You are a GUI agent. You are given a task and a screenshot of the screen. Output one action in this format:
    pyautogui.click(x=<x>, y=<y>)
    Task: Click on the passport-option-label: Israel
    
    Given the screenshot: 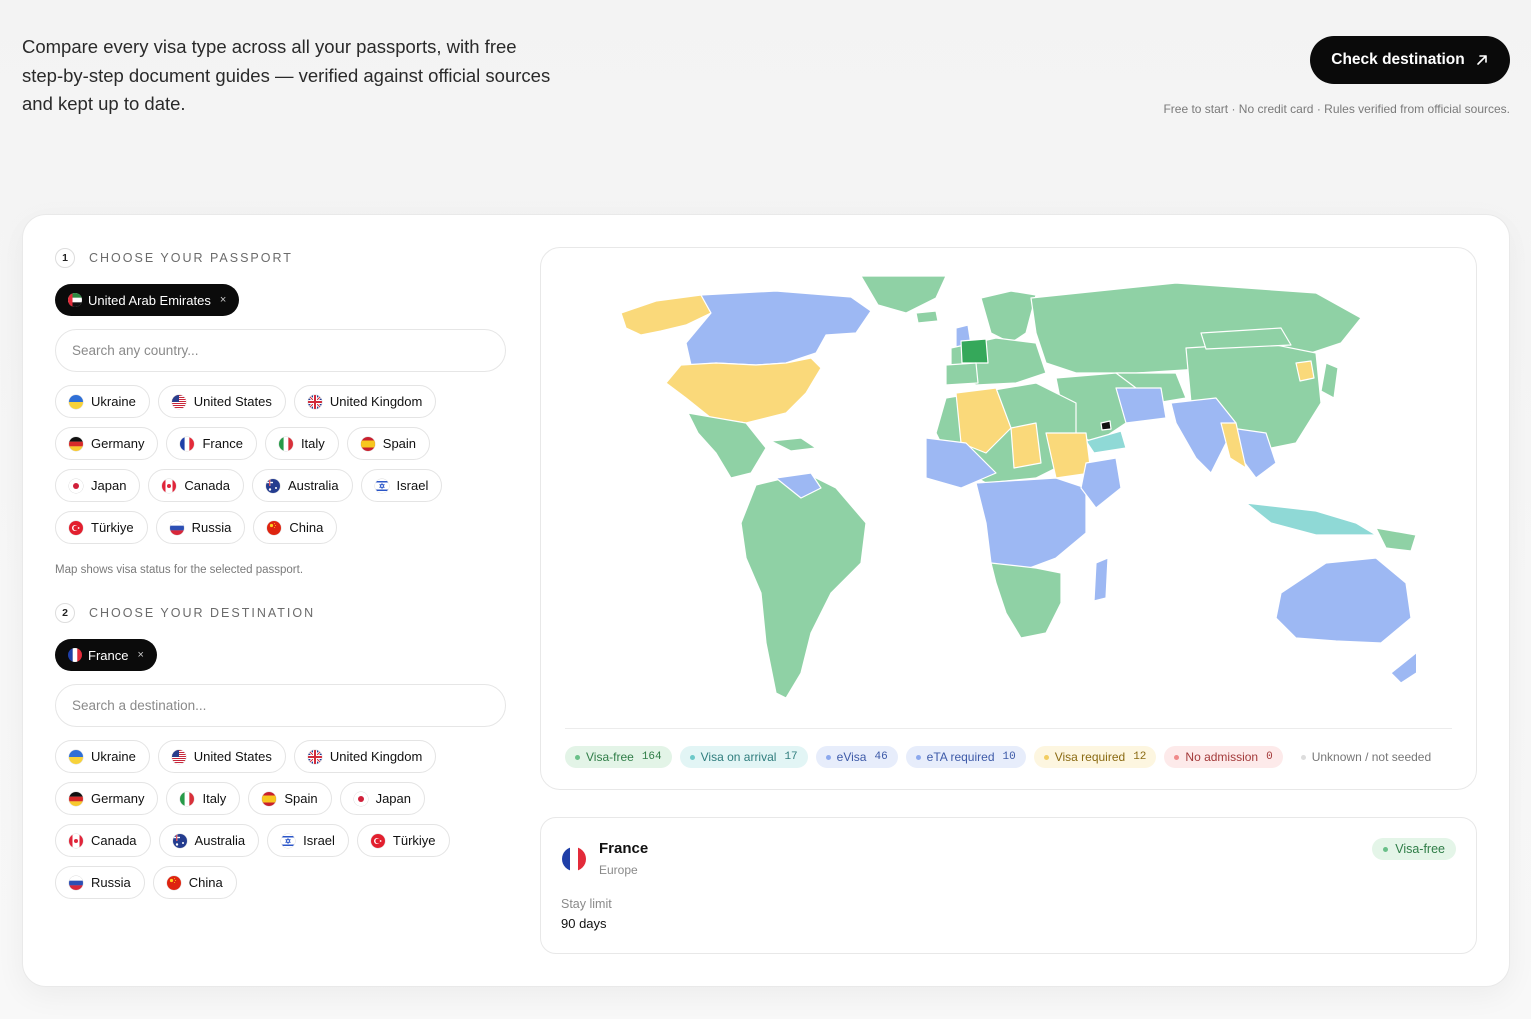 What is the action you would take?
    pyautogui.click(x=412, y=485)
    